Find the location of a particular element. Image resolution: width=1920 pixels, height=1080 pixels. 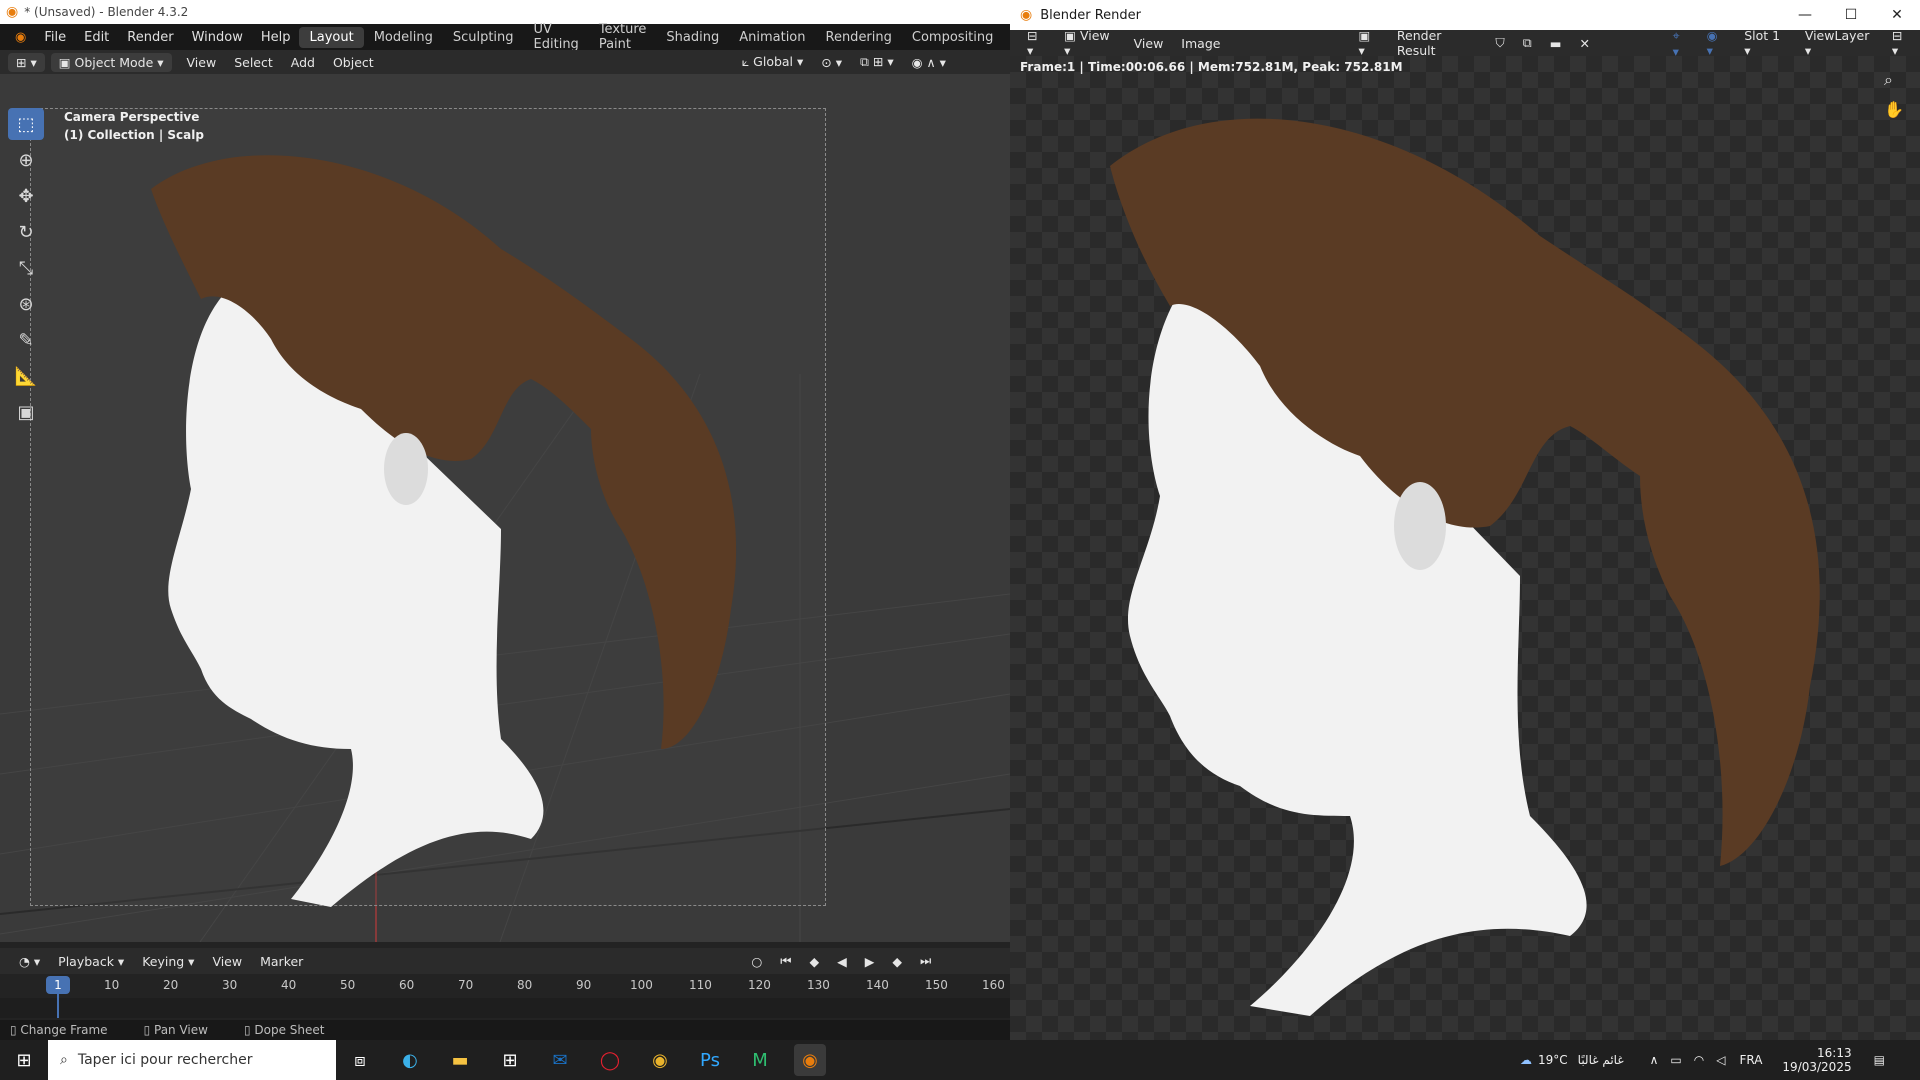

timeline-menu-playback: Playback ▾ is located at coordinates (91, 961).